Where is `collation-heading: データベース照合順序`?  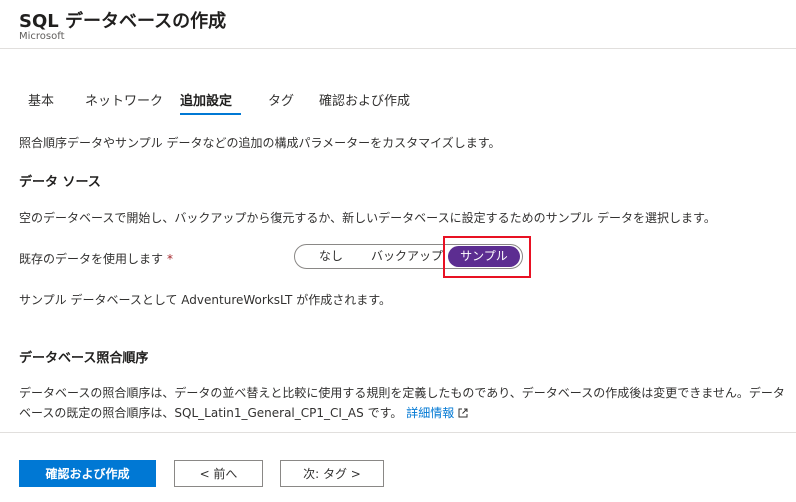 collation-heading: データベース照合順序 is located at coordinates (84, 358).